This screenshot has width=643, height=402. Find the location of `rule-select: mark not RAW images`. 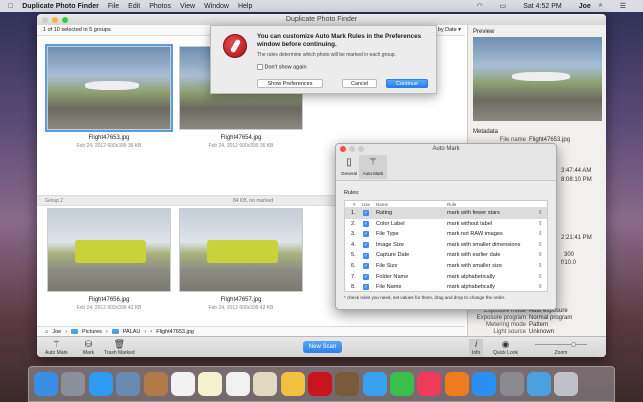

rule-select: mark not RAW images is located at coordinates (475, 234).